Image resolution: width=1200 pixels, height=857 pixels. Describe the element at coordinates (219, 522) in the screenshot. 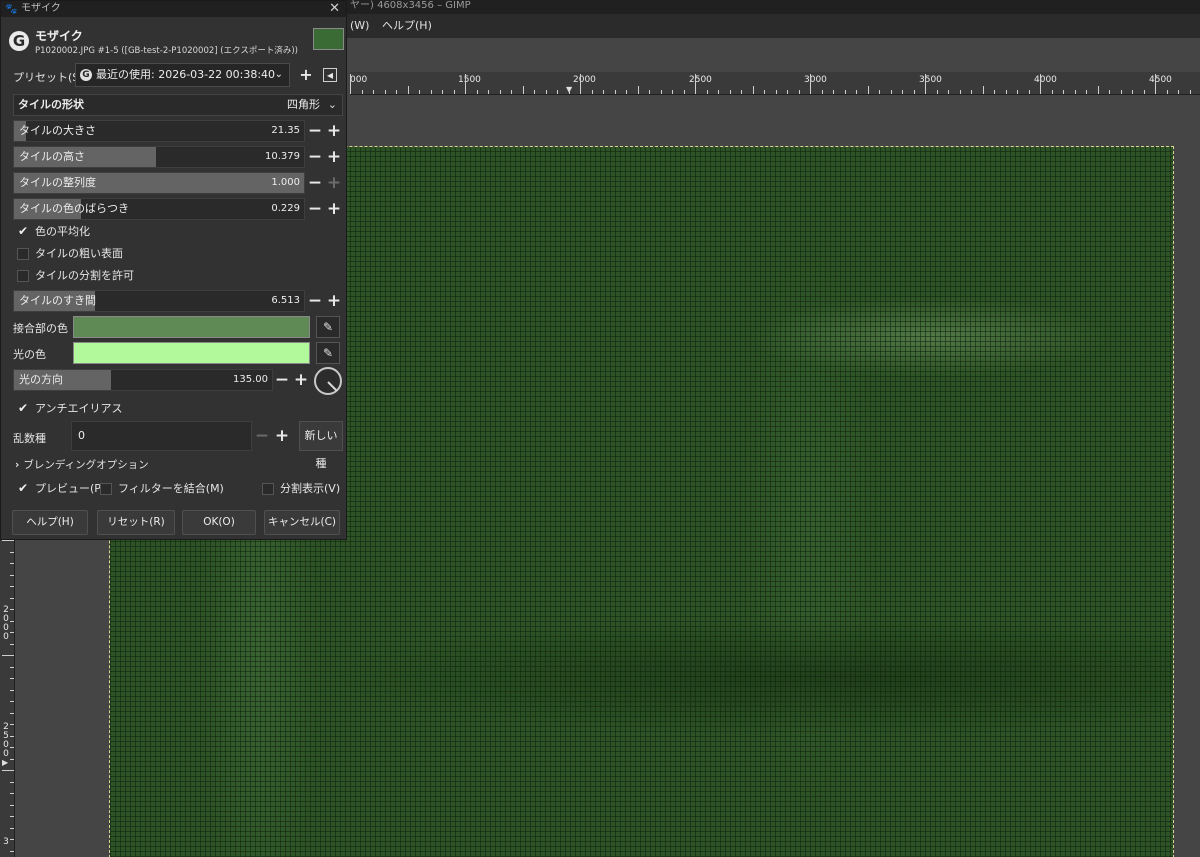

I see `ok-button: OK(O)` at that location.